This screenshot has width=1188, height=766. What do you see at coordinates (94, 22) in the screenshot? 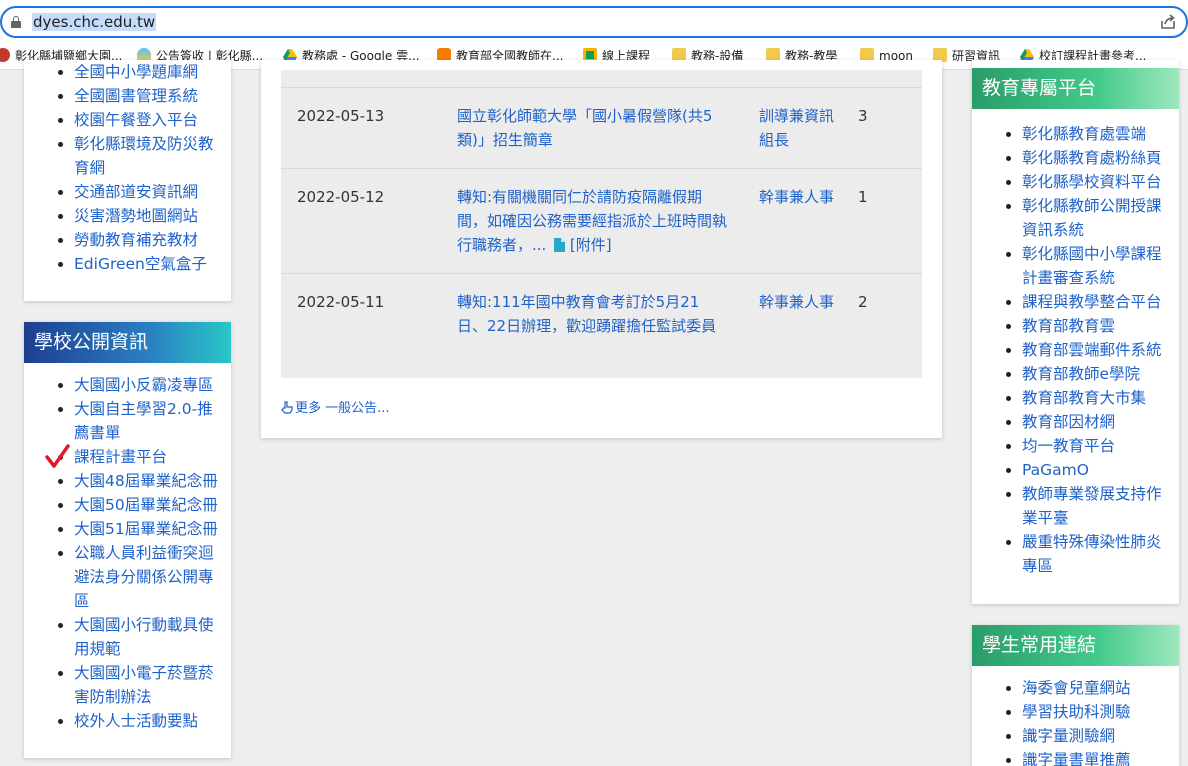
I see `url-text: dyes.chc.edu.tw` at bounding box center [94, 22].